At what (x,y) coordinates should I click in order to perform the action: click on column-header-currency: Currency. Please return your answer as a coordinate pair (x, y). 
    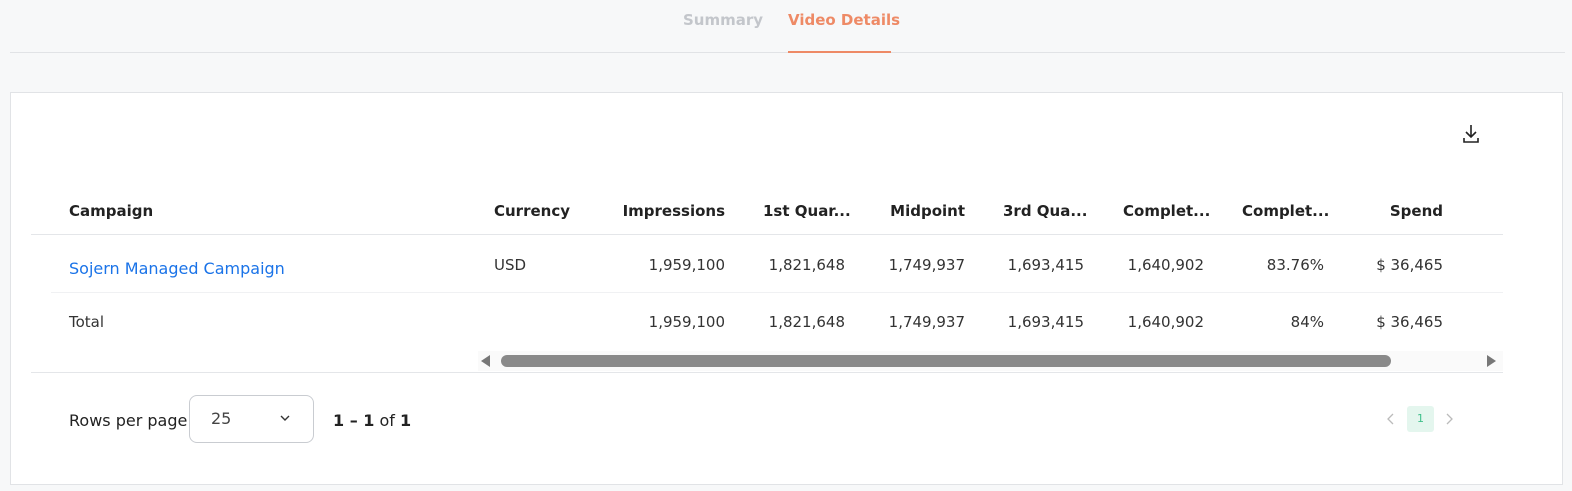
    Looking at the image, I should click on (532, 211).